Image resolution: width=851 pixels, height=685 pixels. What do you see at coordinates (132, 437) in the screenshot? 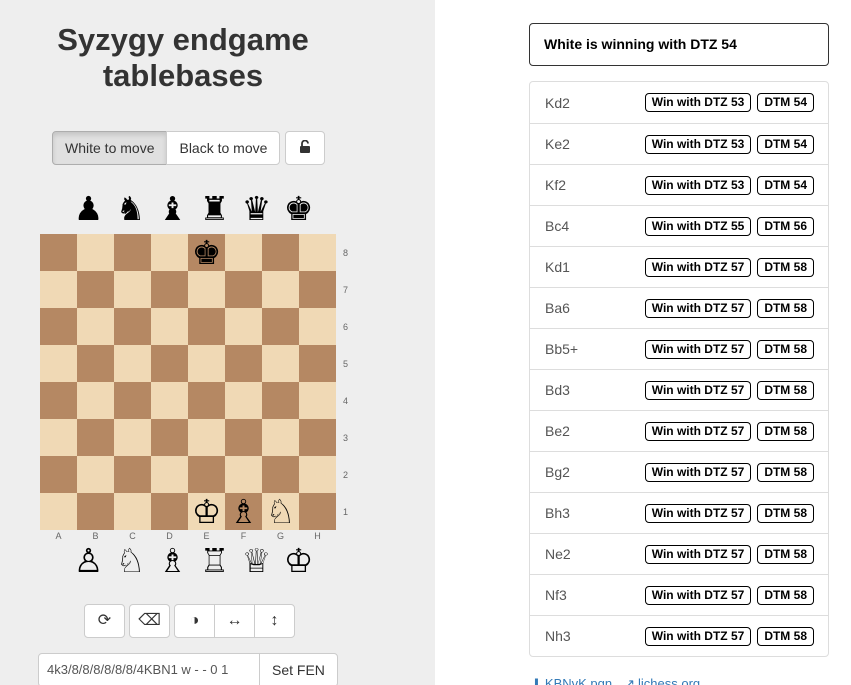
I see `square-c3` at bounding box center [132, 437].